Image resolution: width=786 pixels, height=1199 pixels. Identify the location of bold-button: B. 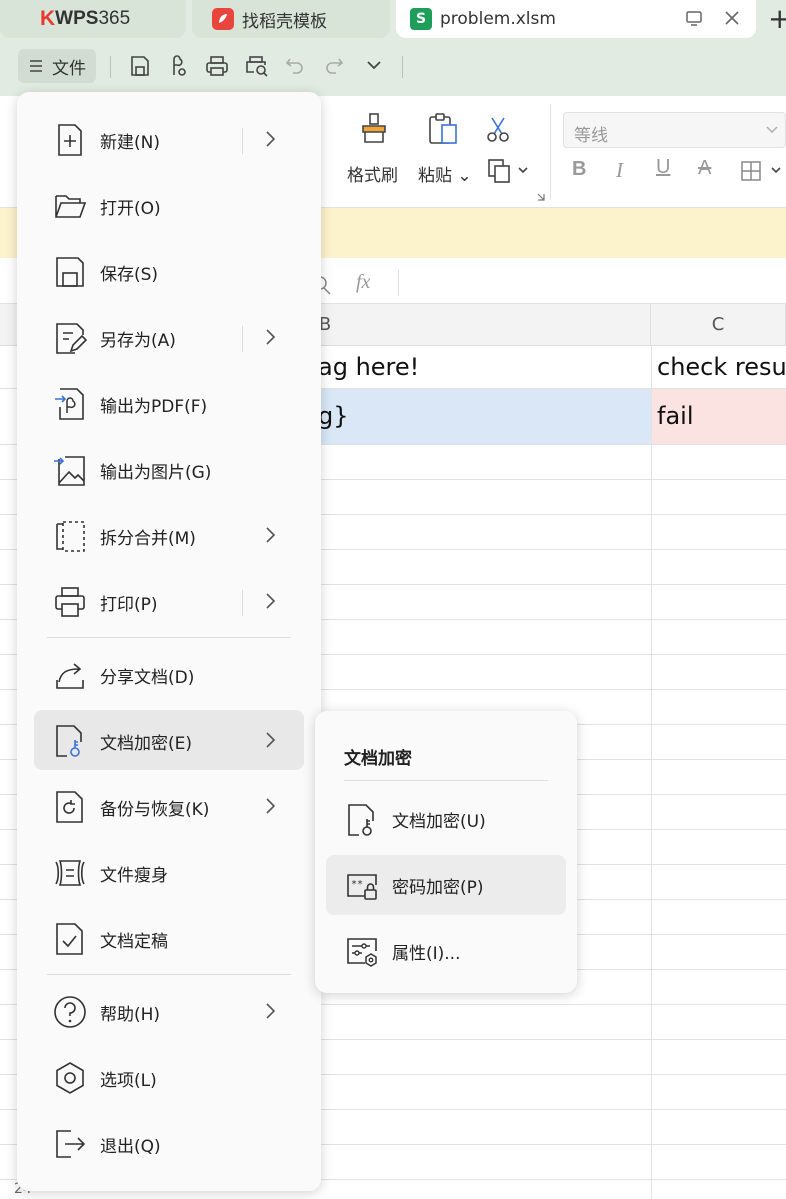
(579, 169).